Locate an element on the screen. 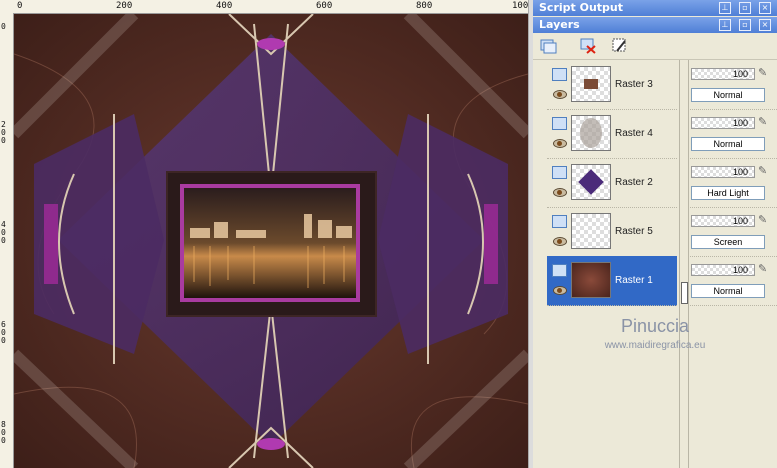 The width and height of the screenshot is (777, 468). top-ruler: 0 200 400 600 800 1000 is located at coordinates (267, 7).